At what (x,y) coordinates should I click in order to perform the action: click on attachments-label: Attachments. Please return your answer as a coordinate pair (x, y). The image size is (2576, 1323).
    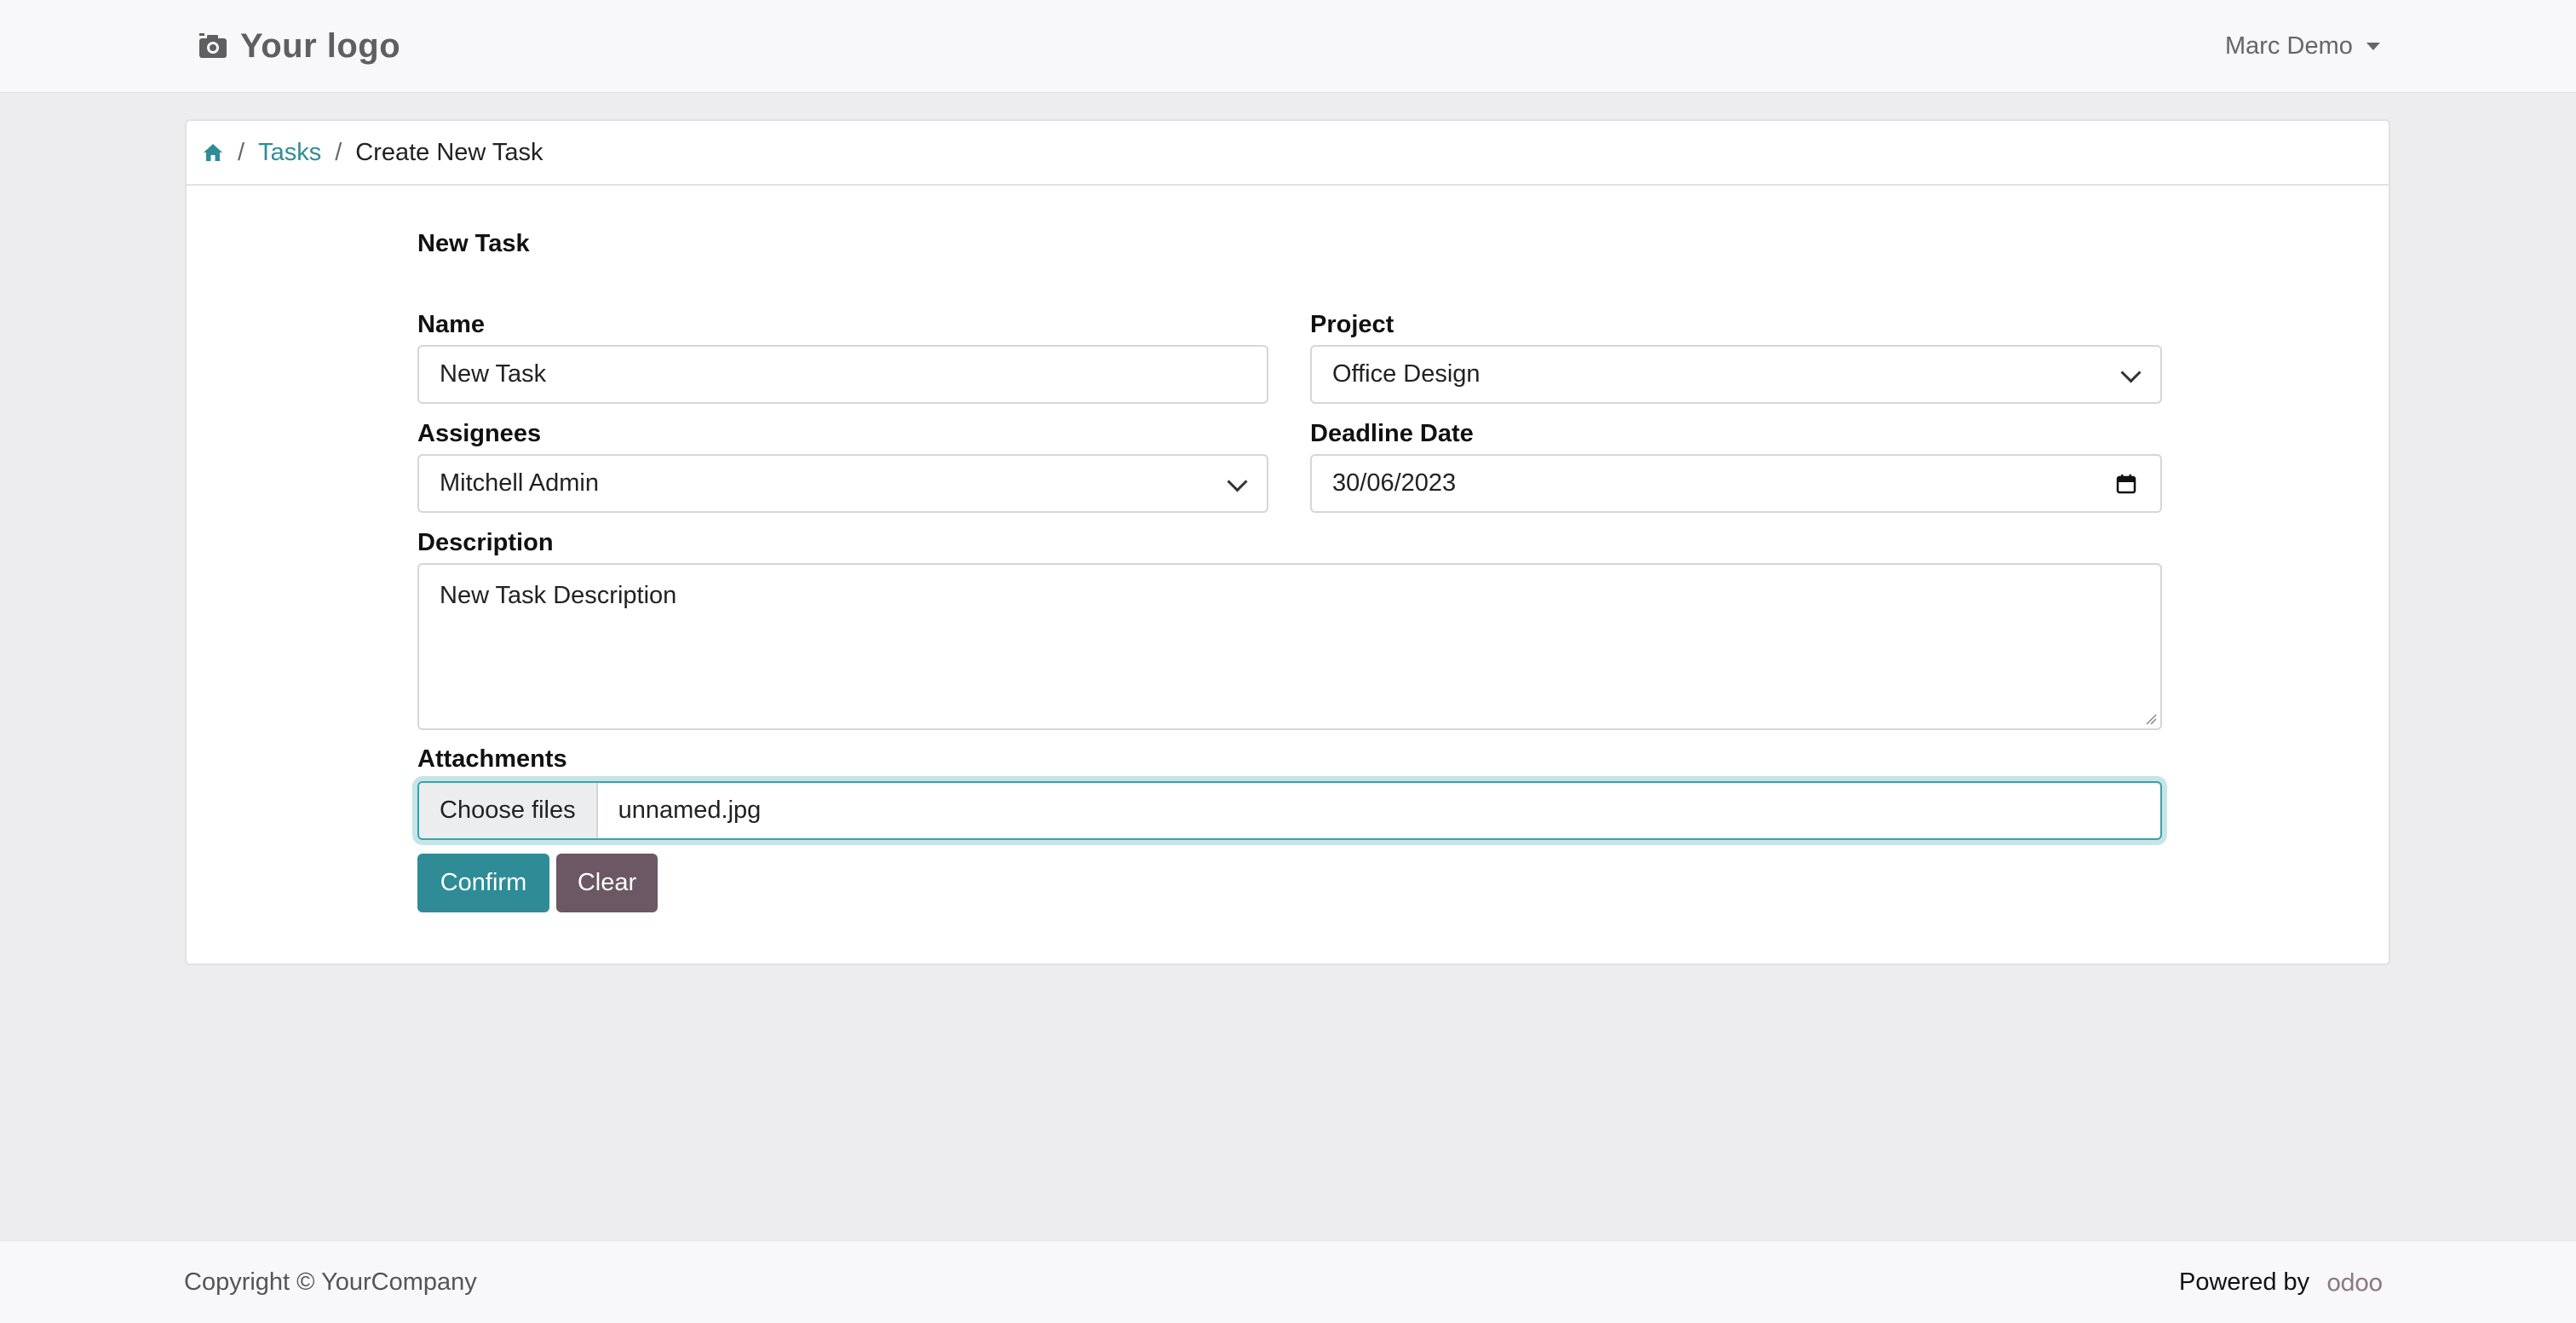
    Looking at the image, I should click on (492, 759).